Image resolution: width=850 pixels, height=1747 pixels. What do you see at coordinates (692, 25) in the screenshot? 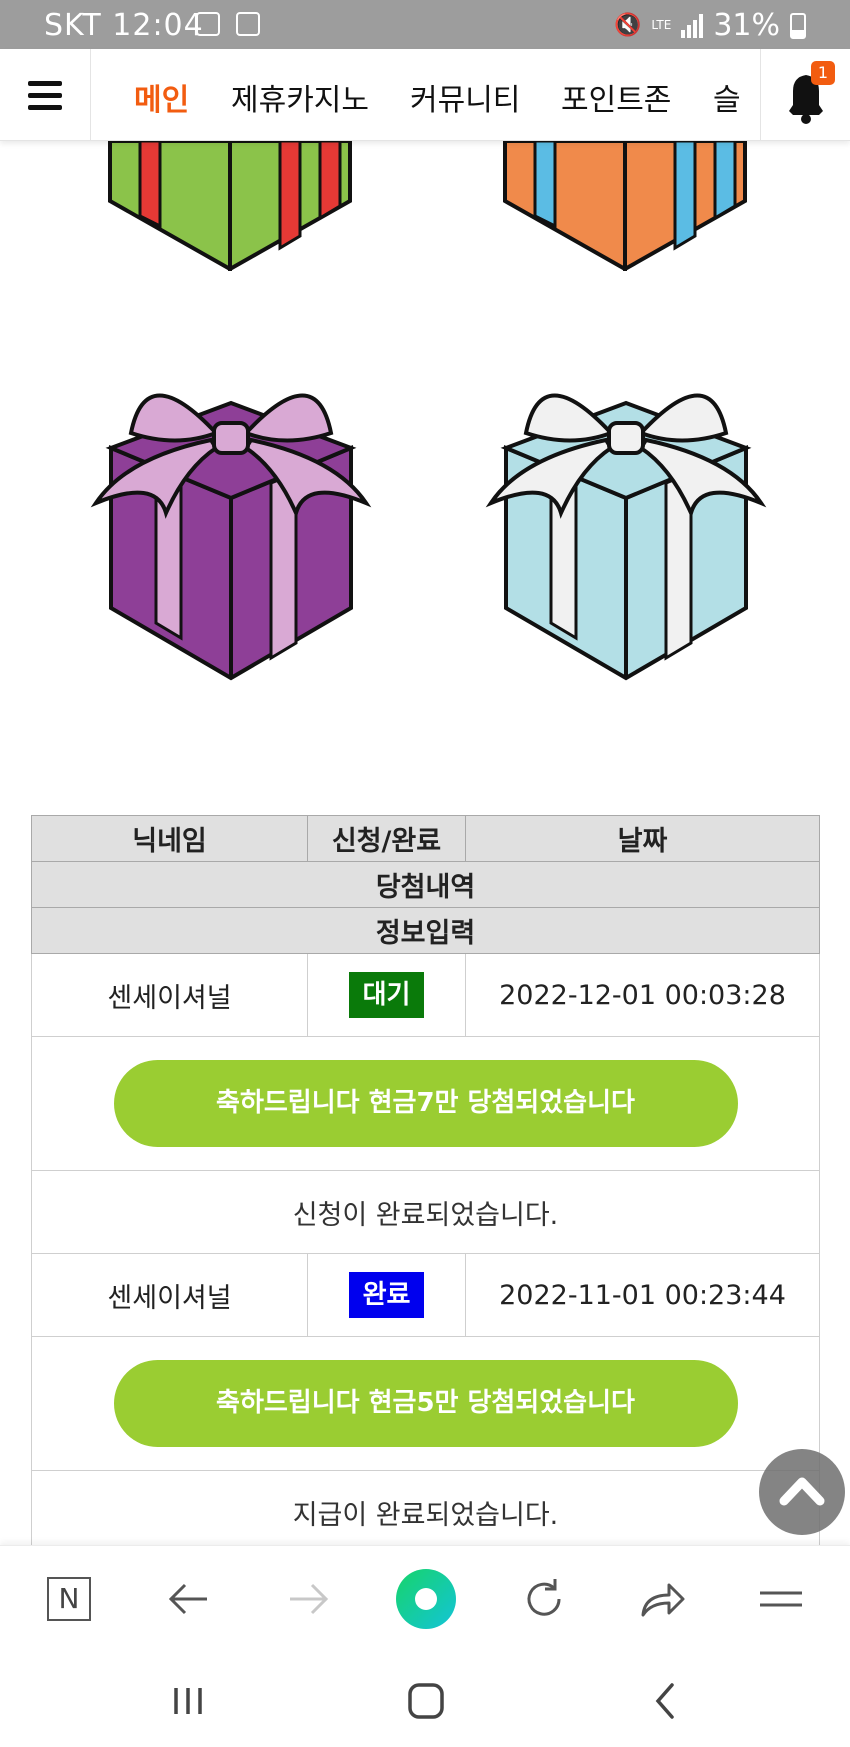
I see `signal-icon` at bounding box center [692, 25].